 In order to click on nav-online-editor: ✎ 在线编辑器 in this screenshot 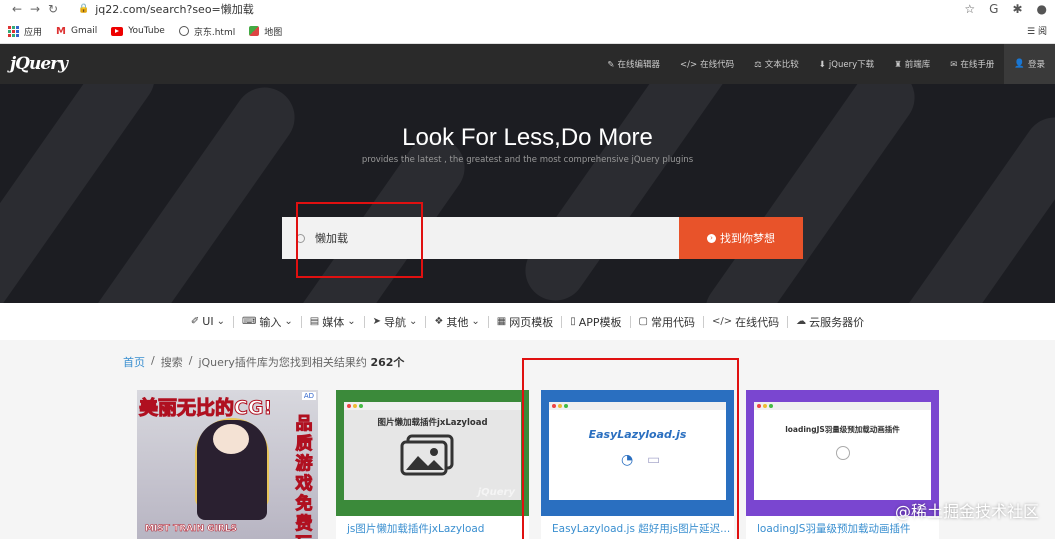, I will do `click(633, 64)`.